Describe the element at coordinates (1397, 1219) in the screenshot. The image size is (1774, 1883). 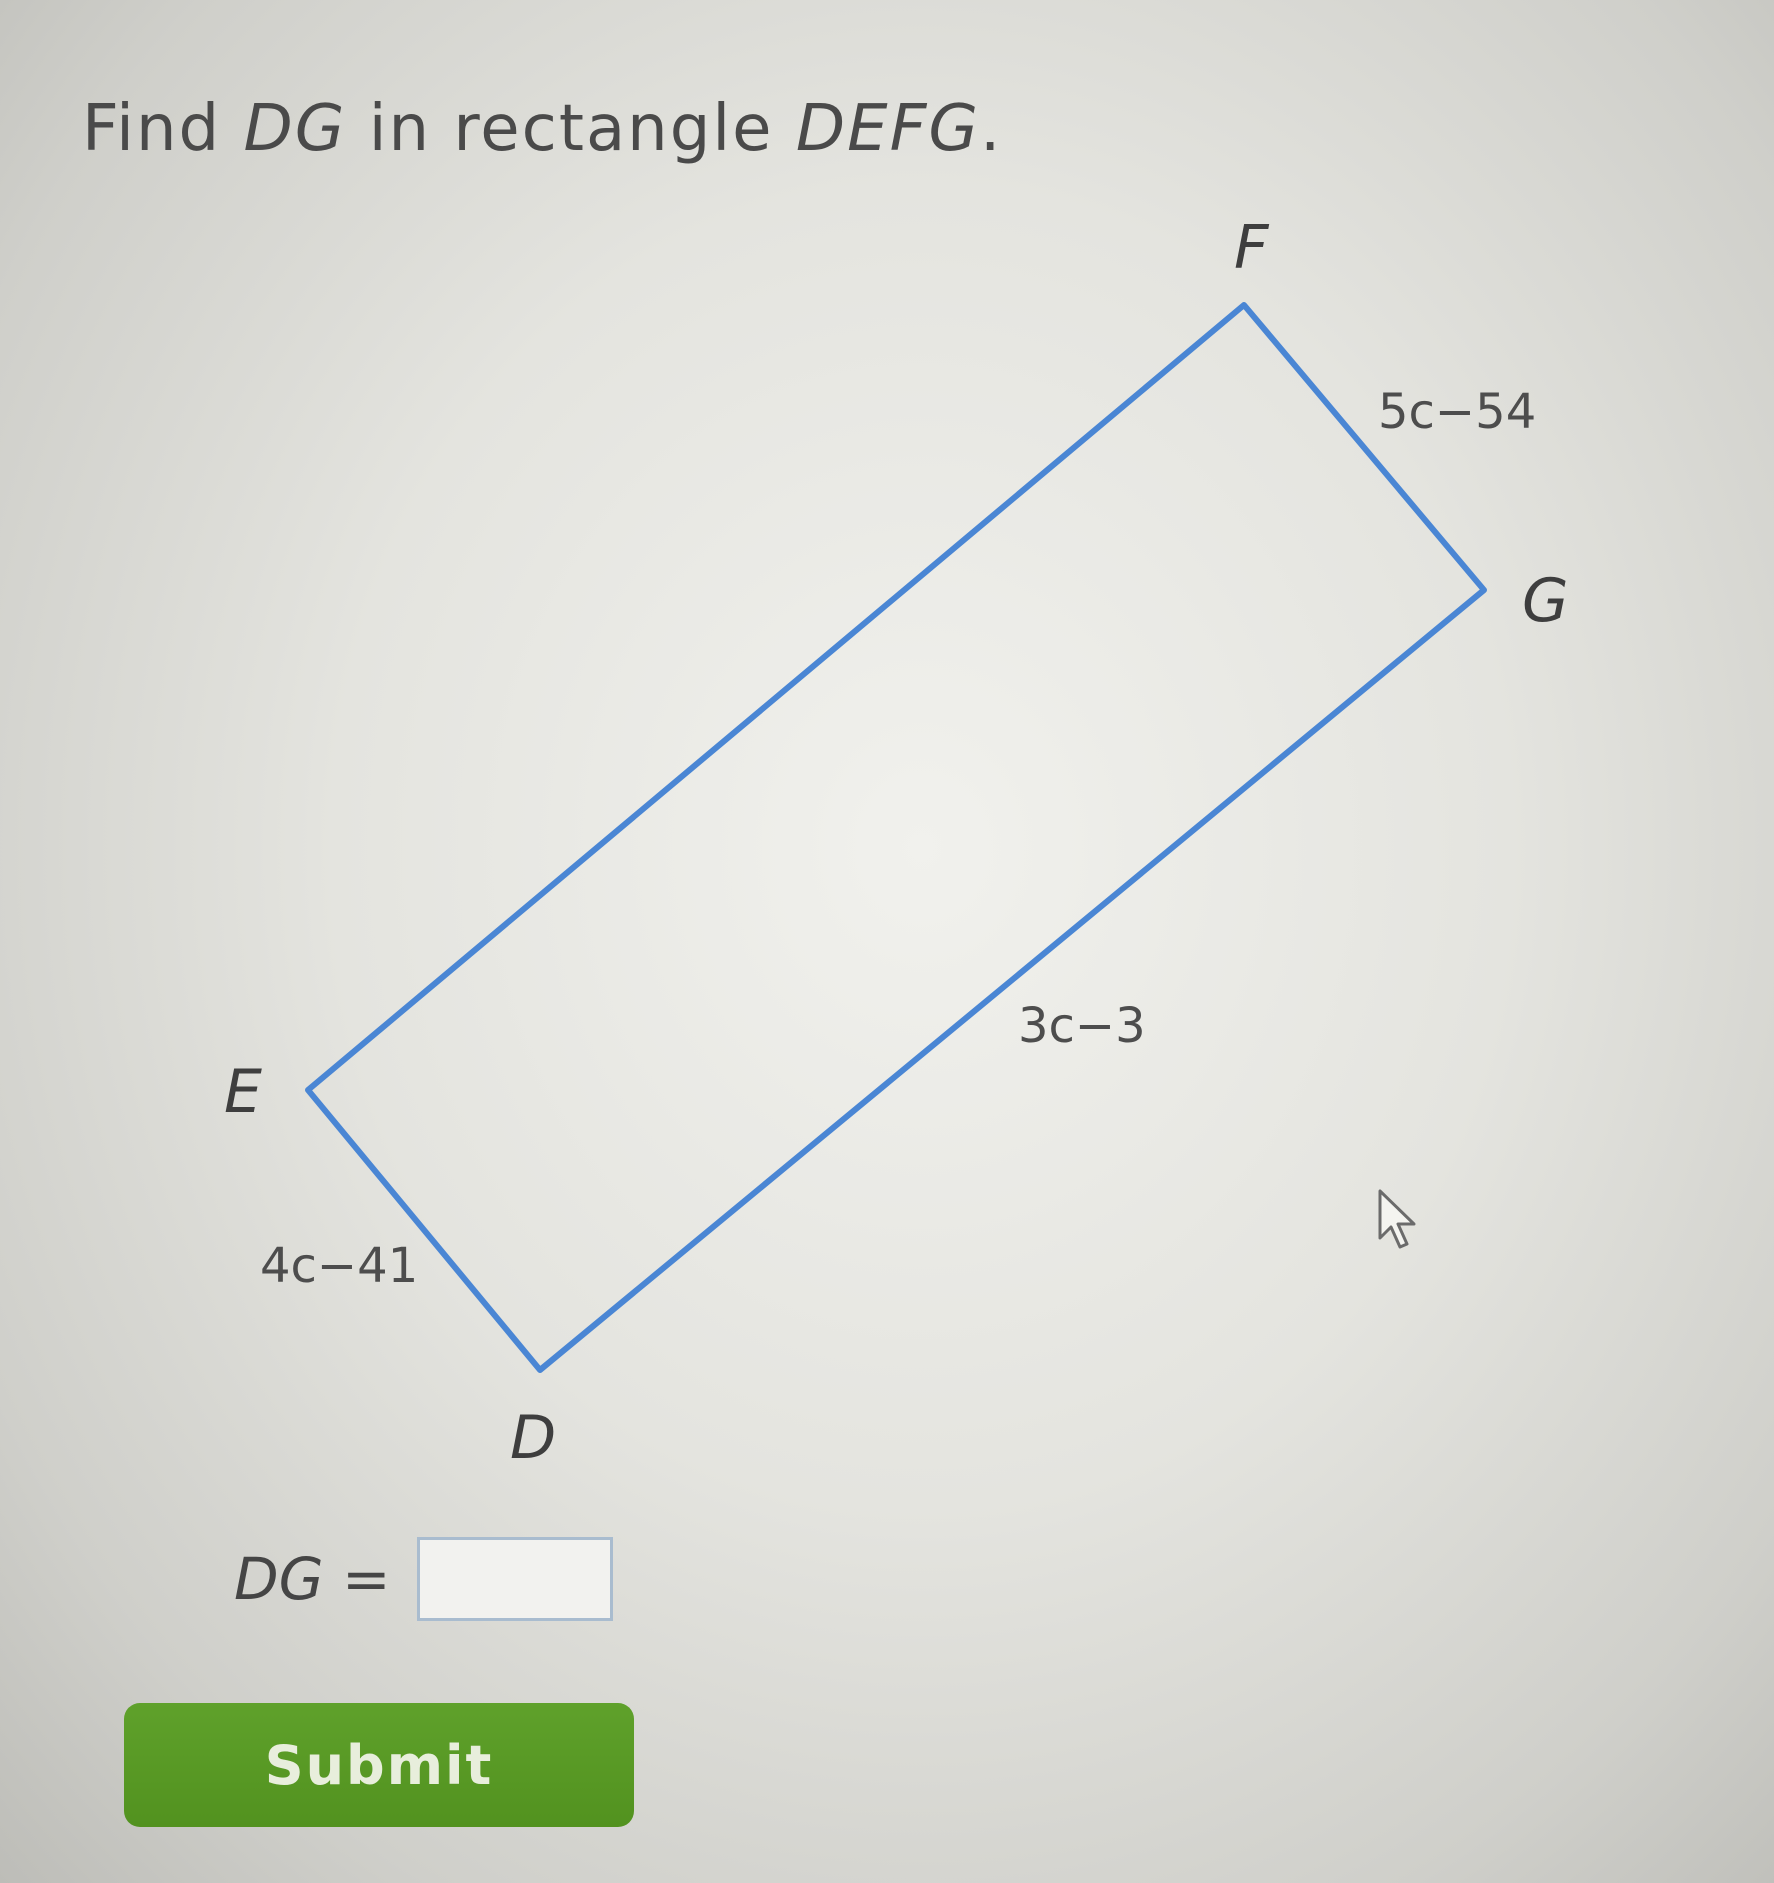
I see `arrow-cursor-icon` at that location.